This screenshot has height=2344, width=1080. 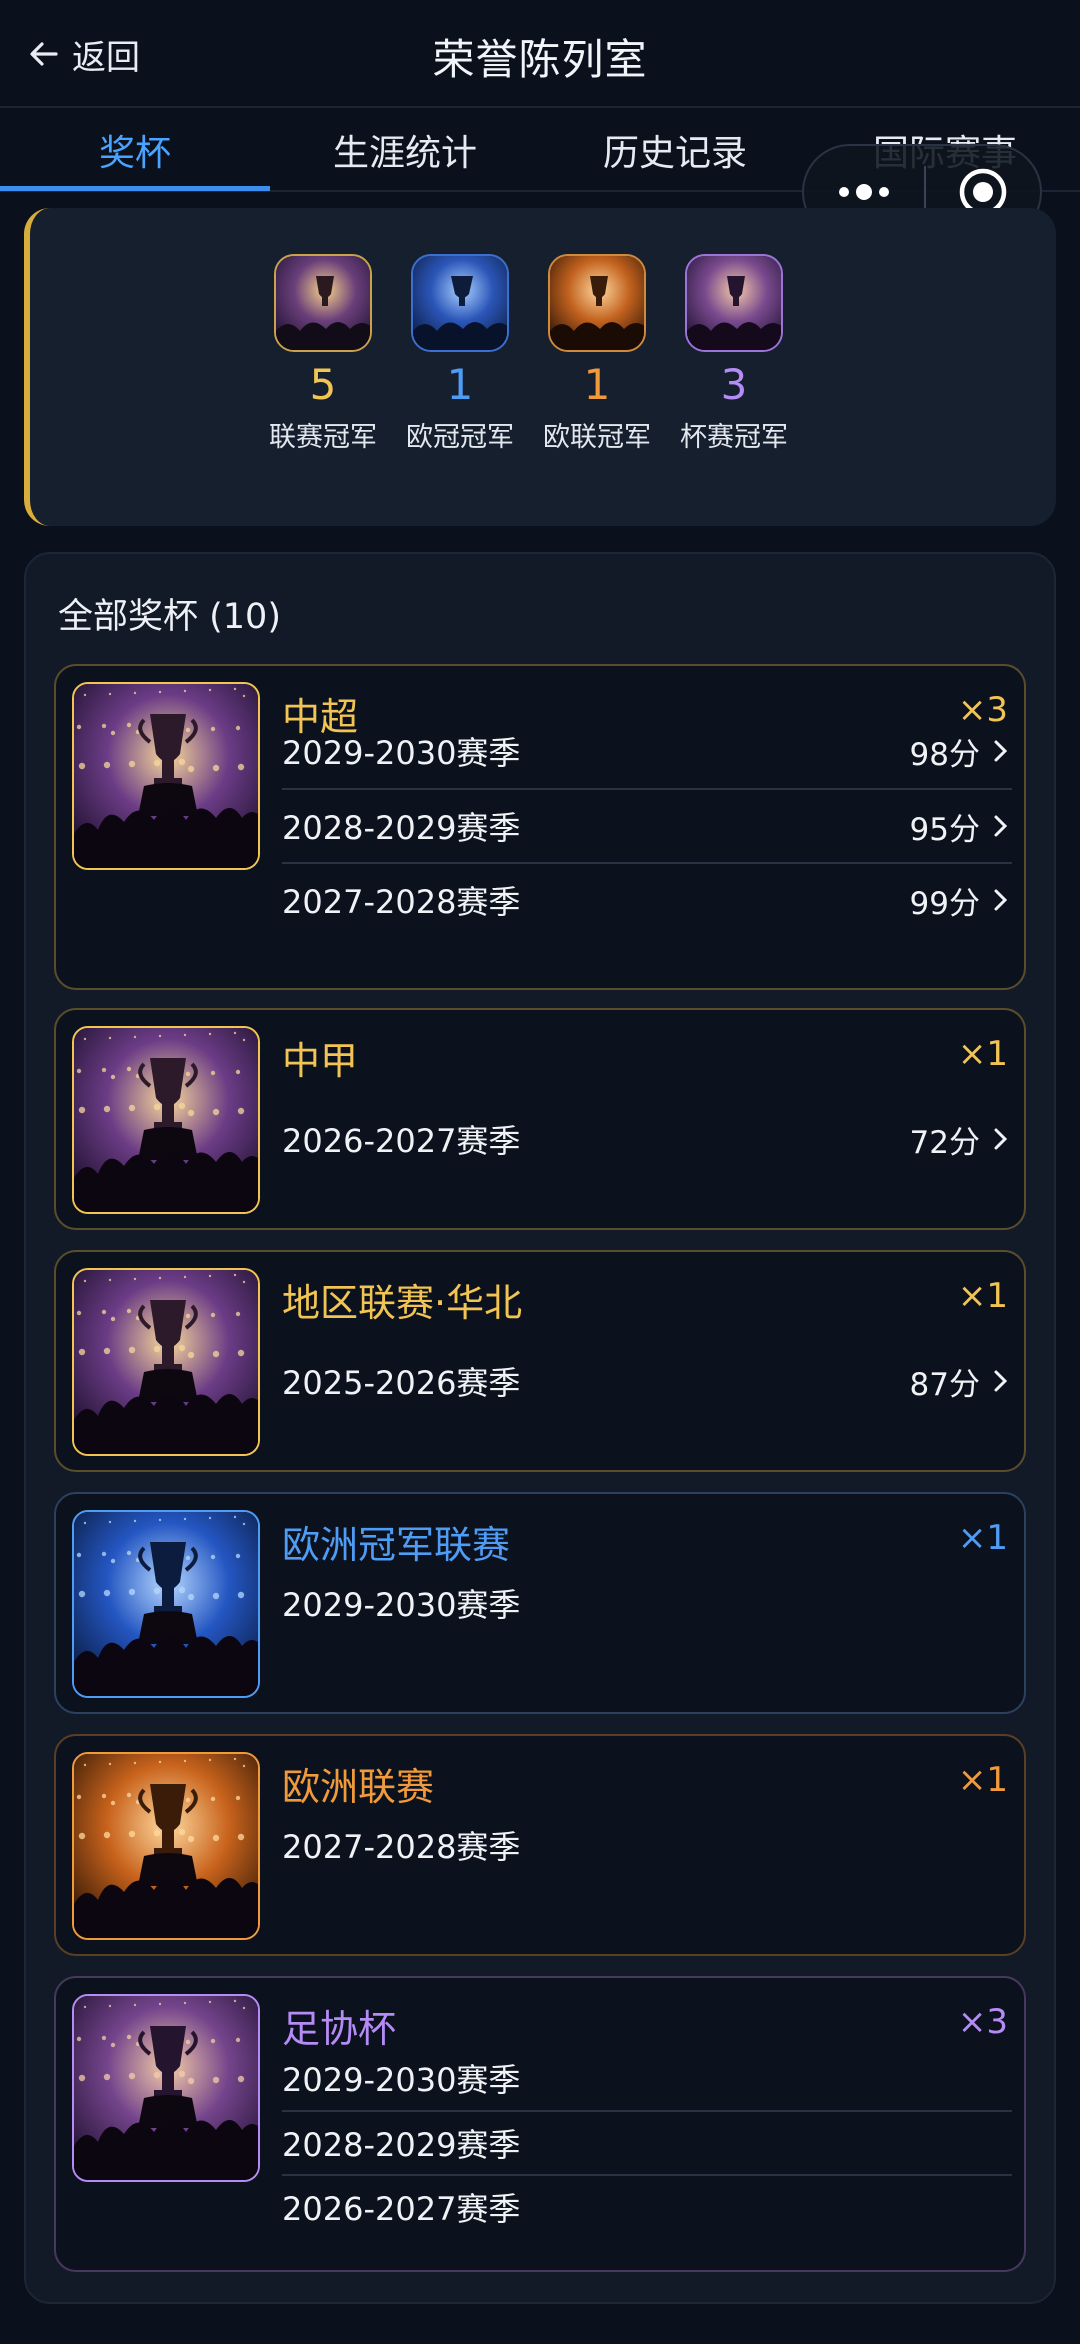 I want to click on trophy-card: 中甲 ×1 2026-2027赛季 72分, so click(x=540, y=1119).